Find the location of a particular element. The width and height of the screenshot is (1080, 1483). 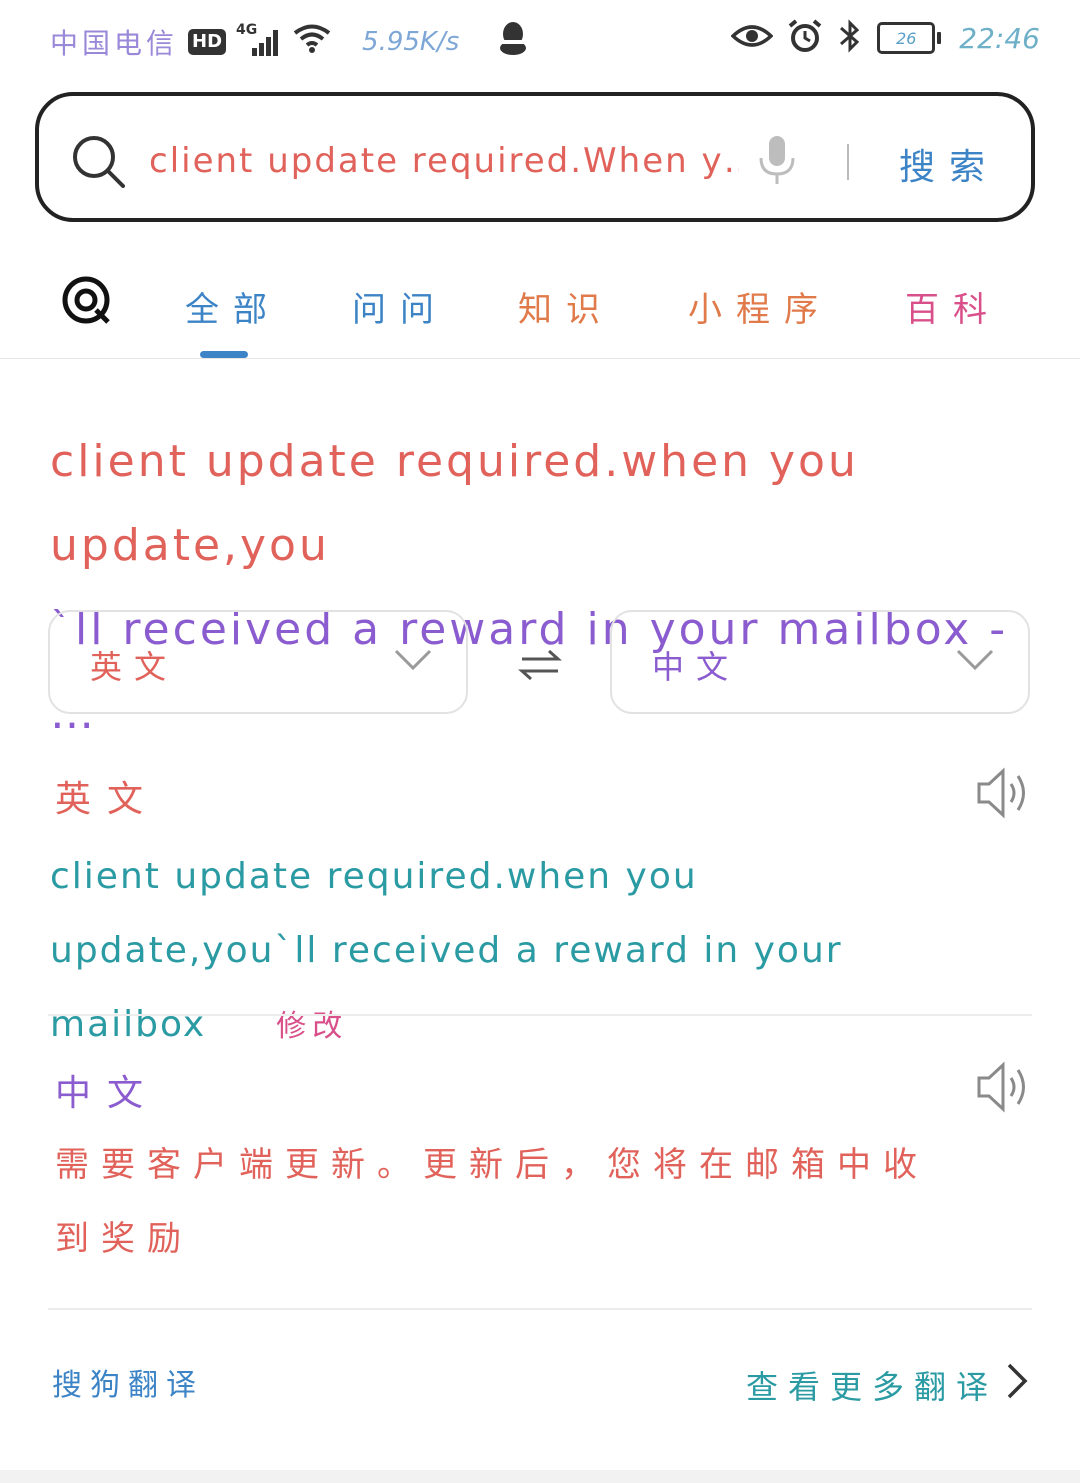

target-language-value: 中文 is located at coordinates (696, 667).